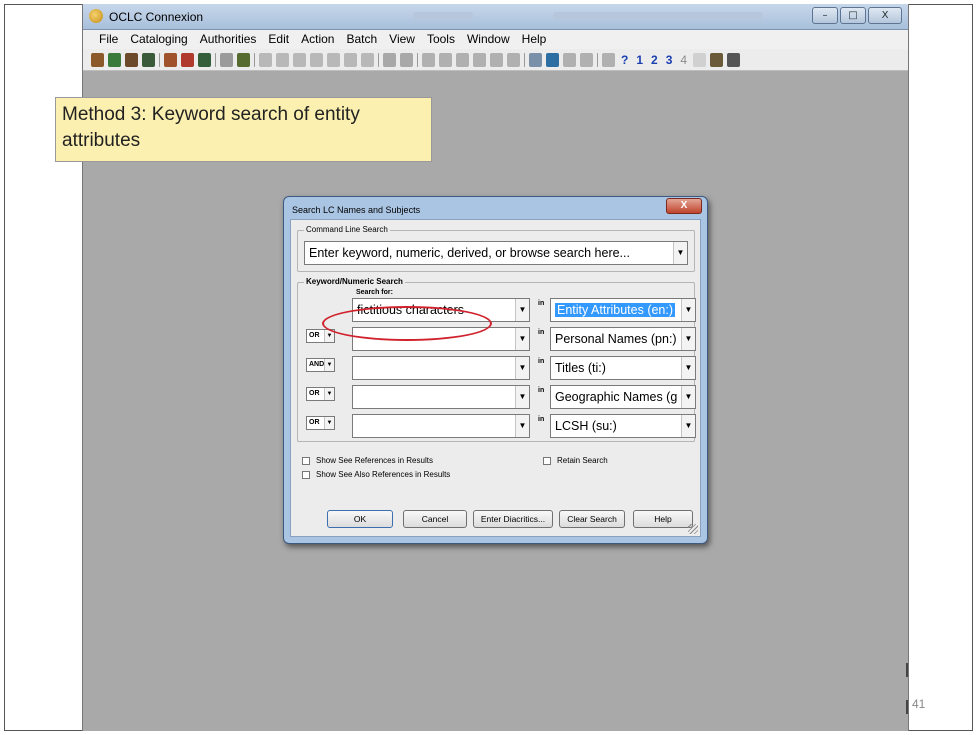 The height and width of the screenshot is (735, 977). What do you see at coordinates (441, 368) in the screenshot?
I see `search-term-3: ▼` at bounding box center [441, 368].